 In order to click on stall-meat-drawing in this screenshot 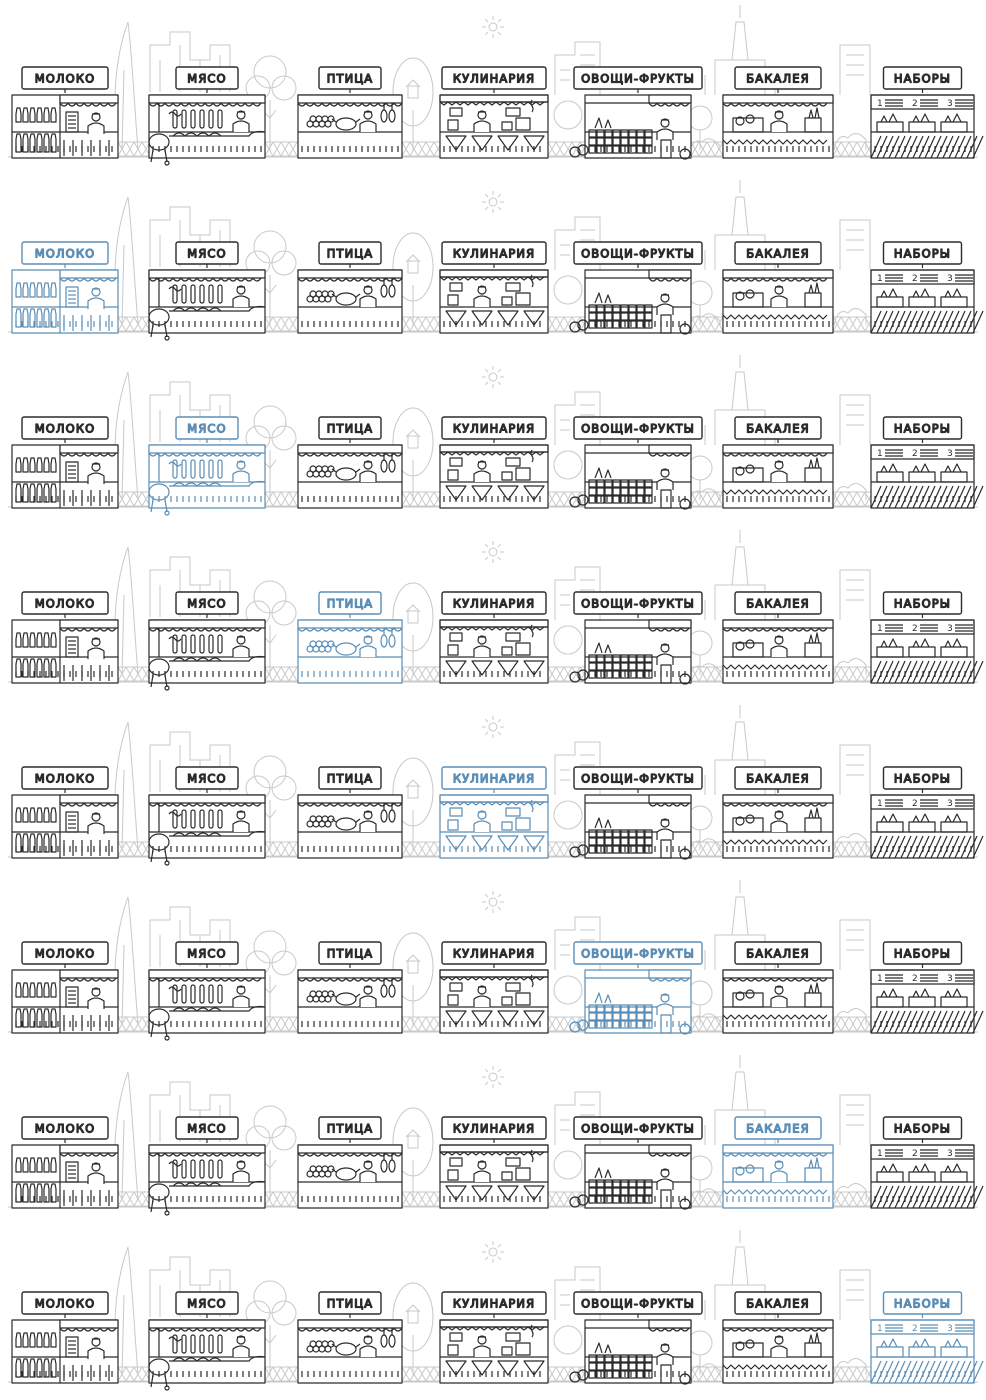, I will do `click(207, 305)`.